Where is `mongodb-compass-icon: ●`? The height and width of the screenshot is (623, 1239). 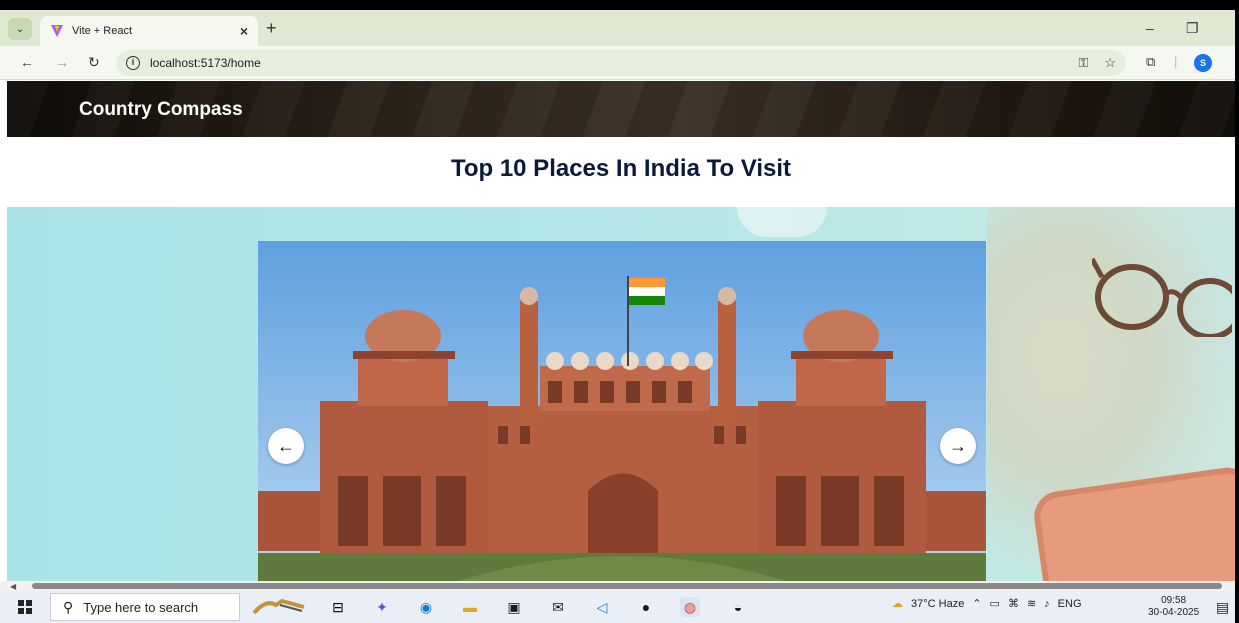 mongodb-compass-icon: ● is located at coordinates (646, 607).